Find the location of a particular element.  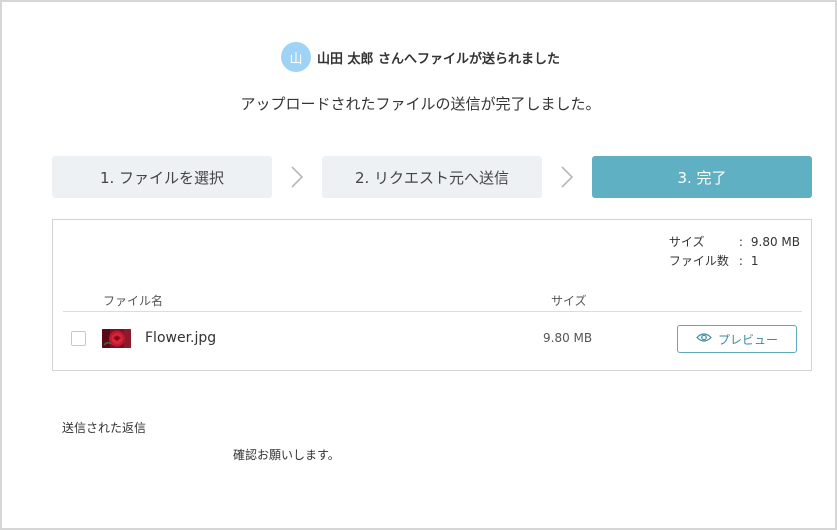

step-label: 3. 完了 is located at coordinates (702, 177).